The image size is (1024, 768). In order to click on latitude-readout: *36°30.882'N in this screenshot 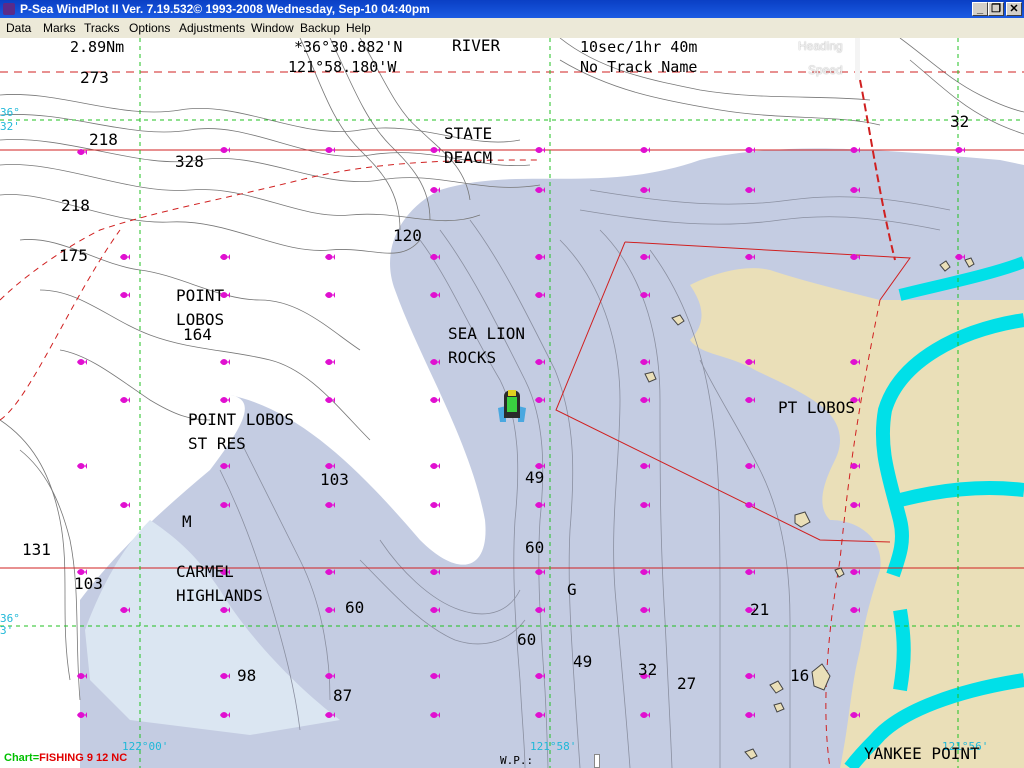, I will do `click(348, 47)`.